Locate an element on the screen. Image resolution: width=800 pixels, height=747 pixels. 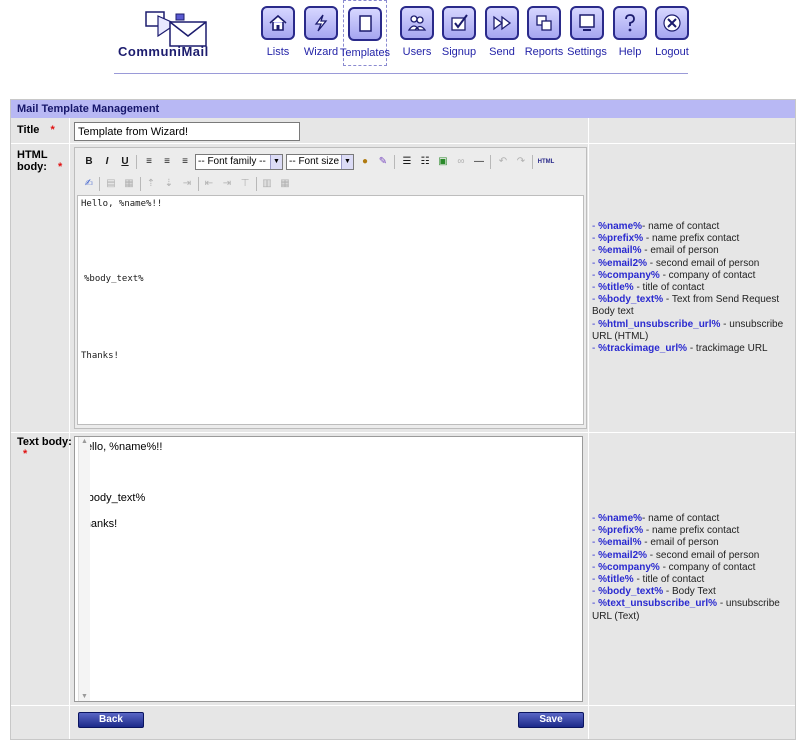
reports-icon is located at coordinates (544, 23).